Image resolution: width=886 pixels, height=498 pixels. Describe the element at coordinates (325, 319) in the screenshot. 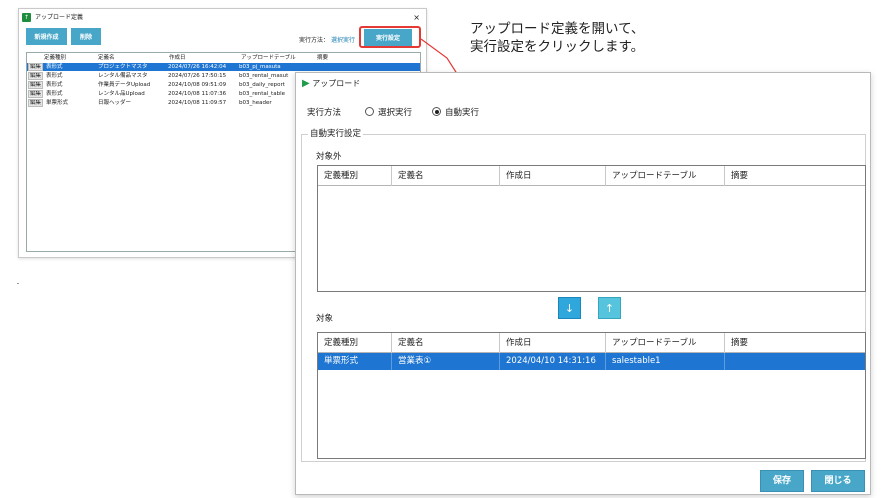

I see `included-label: 対象` at that location.